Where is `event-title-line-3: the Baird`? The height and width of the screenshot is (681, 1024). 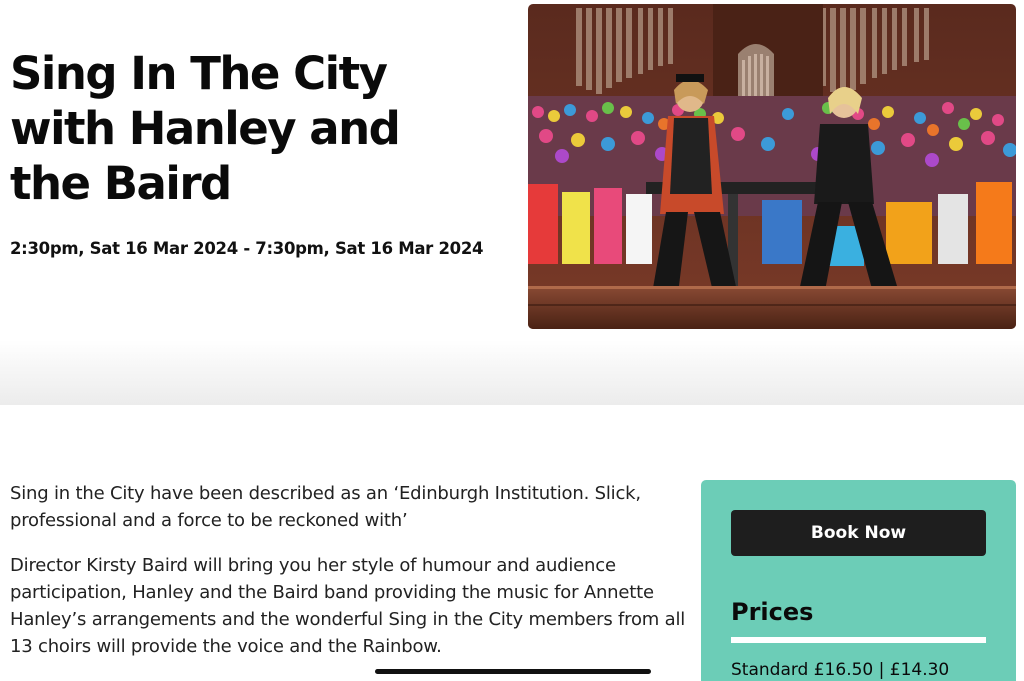
event-title-line-3: the Baird is located at coordinates (121, 183).